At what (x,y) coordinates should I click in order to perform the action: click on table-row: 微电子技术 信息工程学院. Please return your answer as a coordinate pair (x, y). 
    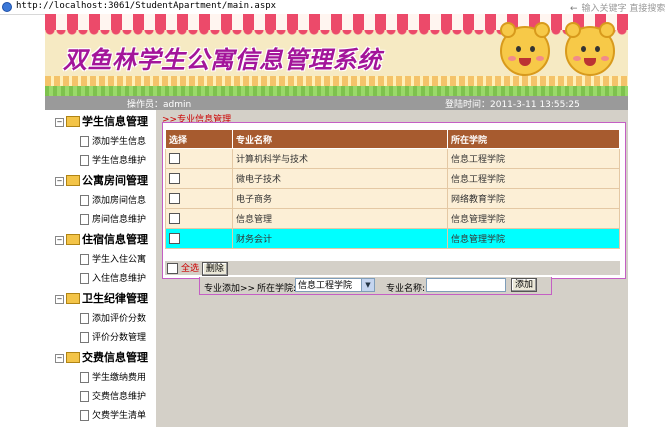
    Looking at the image, I should click on (392, 178).